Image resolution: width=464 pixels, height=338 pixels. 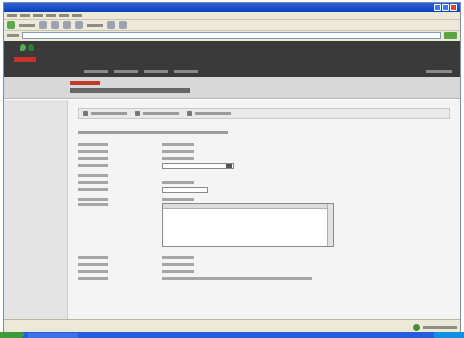 What do you see at coordinates (306, 189) in the screenshot?
I see `form-row-7-value` at bounding box center [306, 189].